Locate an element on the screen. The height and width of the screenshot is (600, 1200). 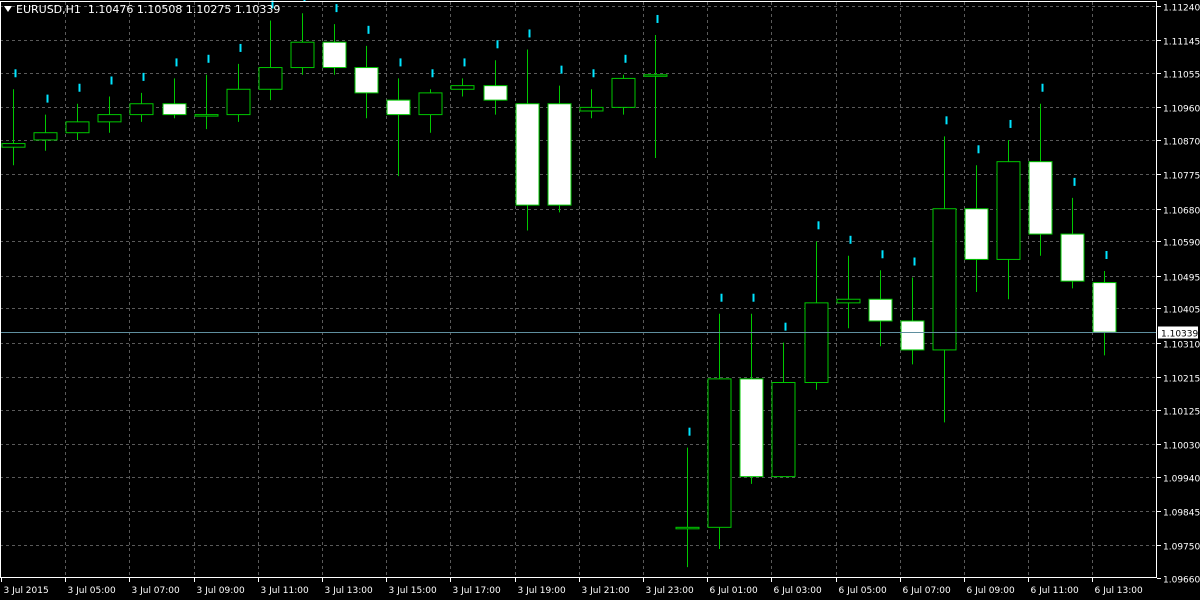
y-tick-label: 1.10215 is located at coordinates (1181, 380).